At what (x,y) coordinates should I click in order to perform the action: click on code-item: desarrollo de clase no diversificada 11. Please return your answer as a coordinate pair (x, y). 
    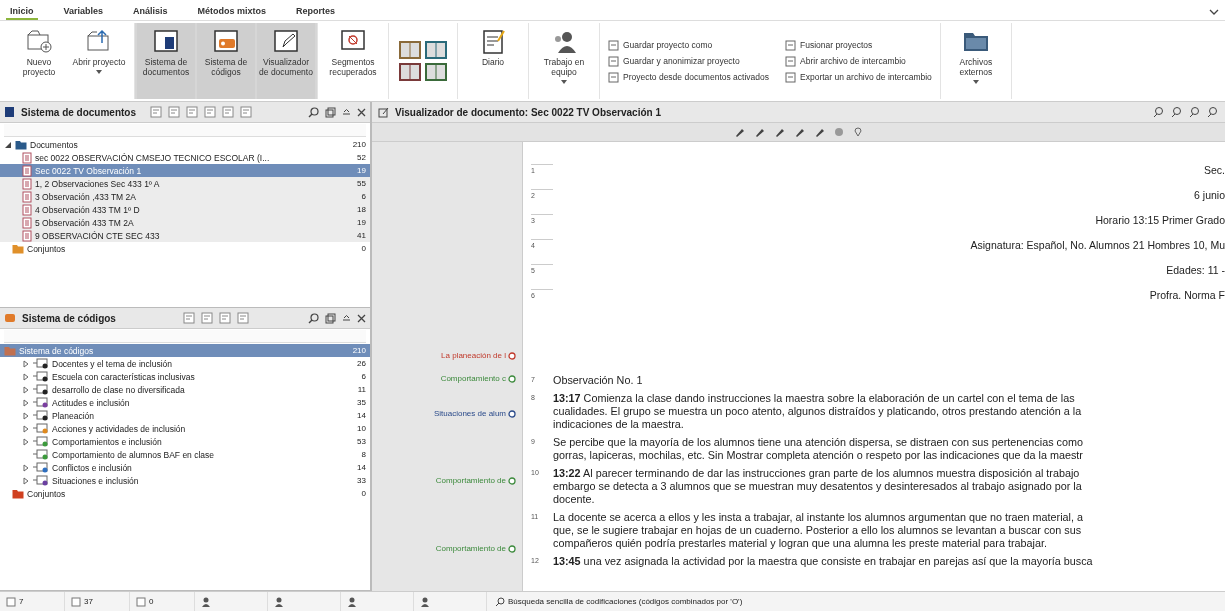
    Looking at the image, I should click on (185, 389).